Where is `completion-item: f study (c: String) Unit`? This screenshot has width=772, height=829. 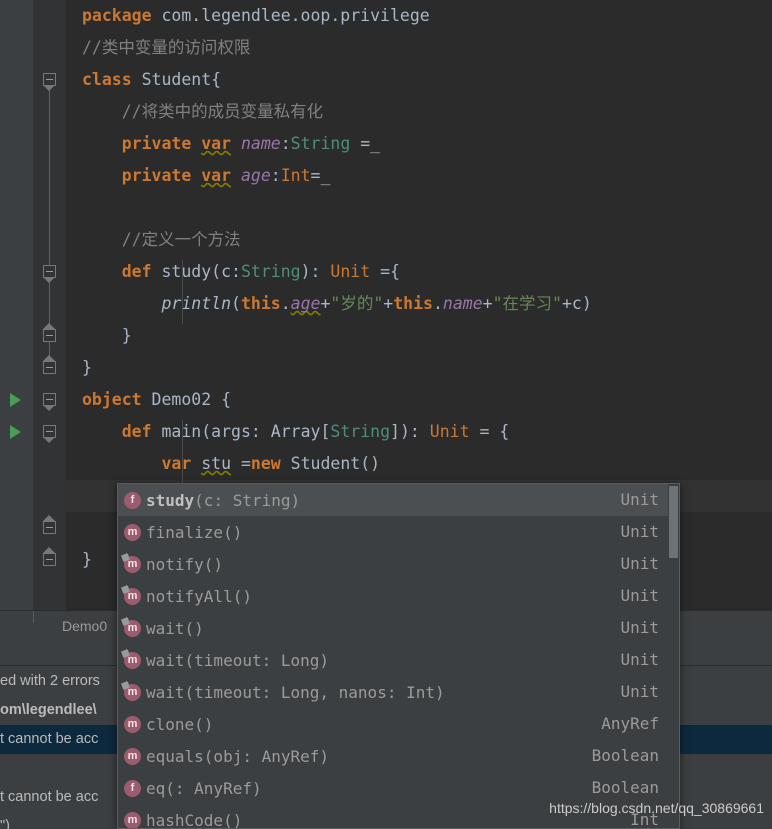 completion-item: f study (c: String) Unit is located at coordinates (393, 500).